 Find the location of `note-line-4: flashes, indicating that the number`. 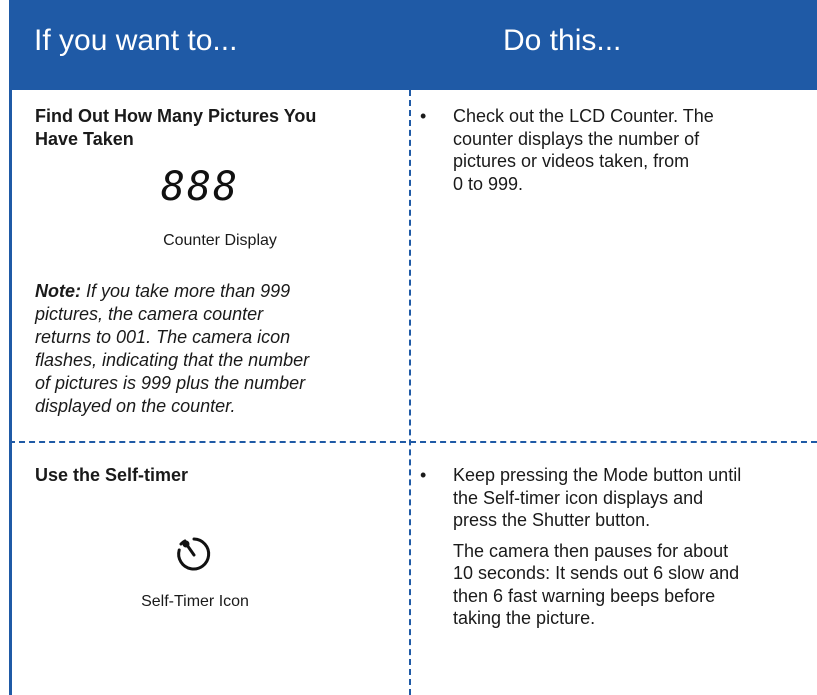

note-line-4: flashes, indicating that the number is located at coordinates (172, 360).